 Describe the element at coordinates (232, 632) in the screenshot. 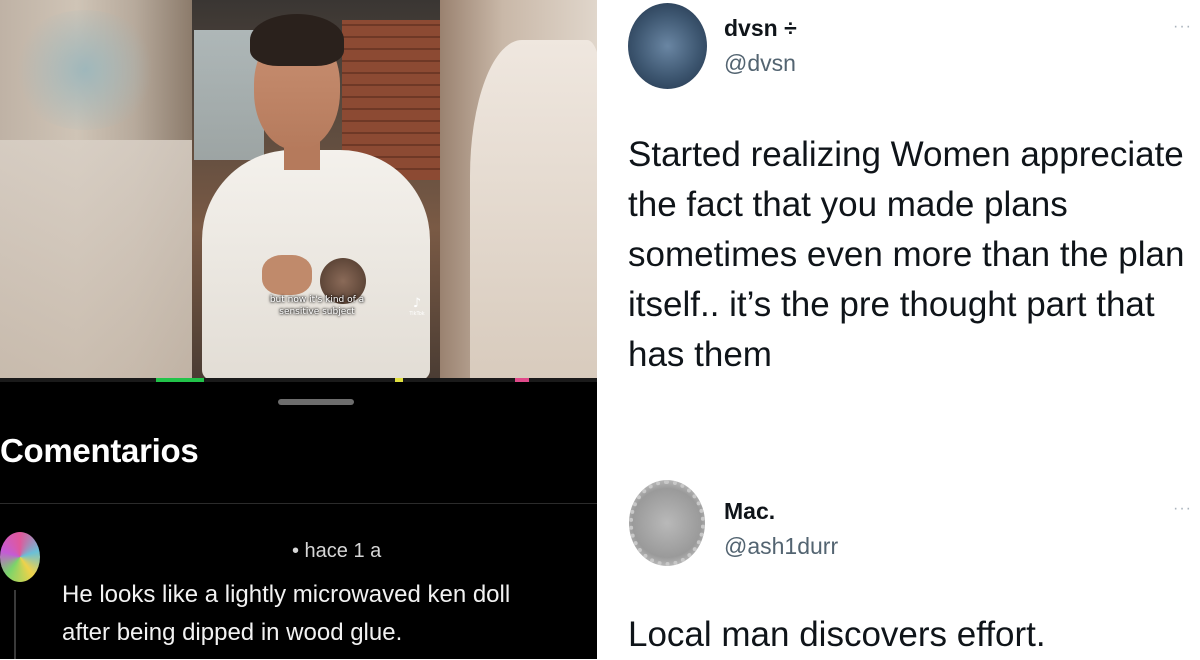

I see `comment-text-line: after being dipped in wood glue.` at that location.